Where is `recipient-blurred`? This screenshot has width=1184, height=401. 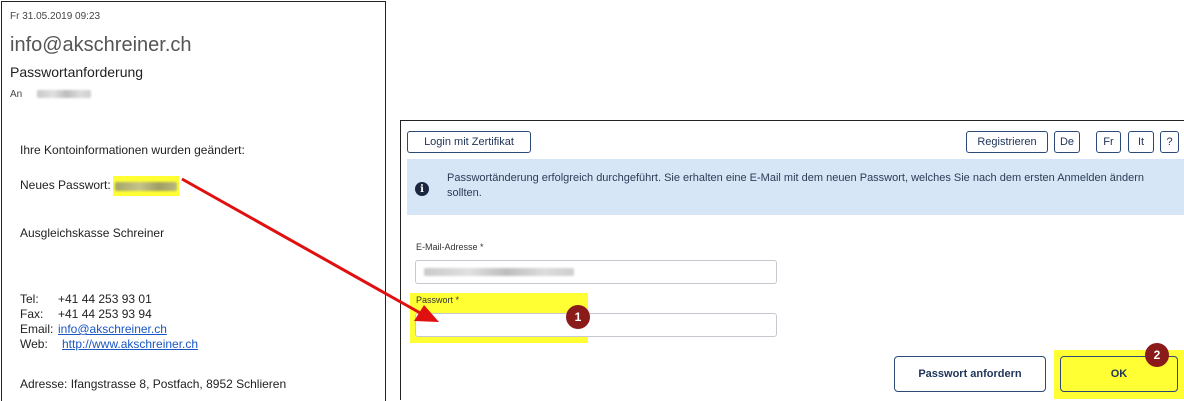
recipient-blurred is located at coordinates (64, 94).